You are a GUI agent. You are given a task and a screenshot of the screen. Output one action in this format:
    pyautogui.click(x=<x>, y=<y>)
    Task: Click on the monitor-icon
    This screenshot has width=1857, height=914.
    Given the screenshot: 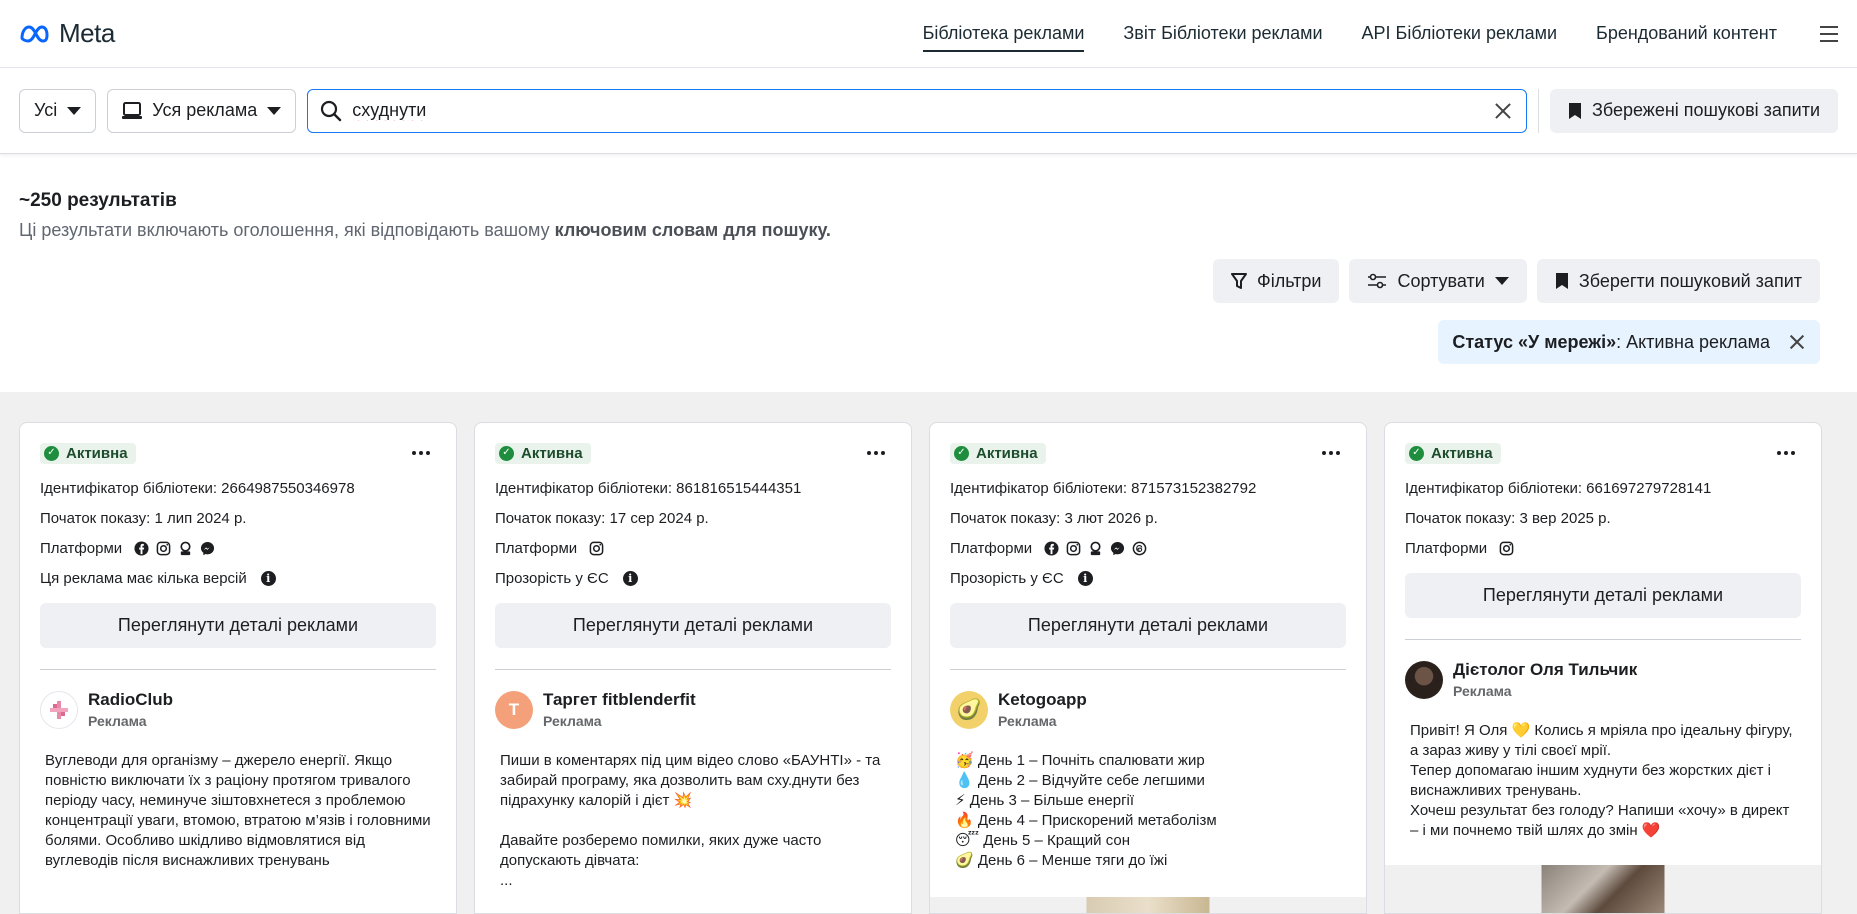 What is the action you would take?
    pyautogui.click(x=132, y=110)
    